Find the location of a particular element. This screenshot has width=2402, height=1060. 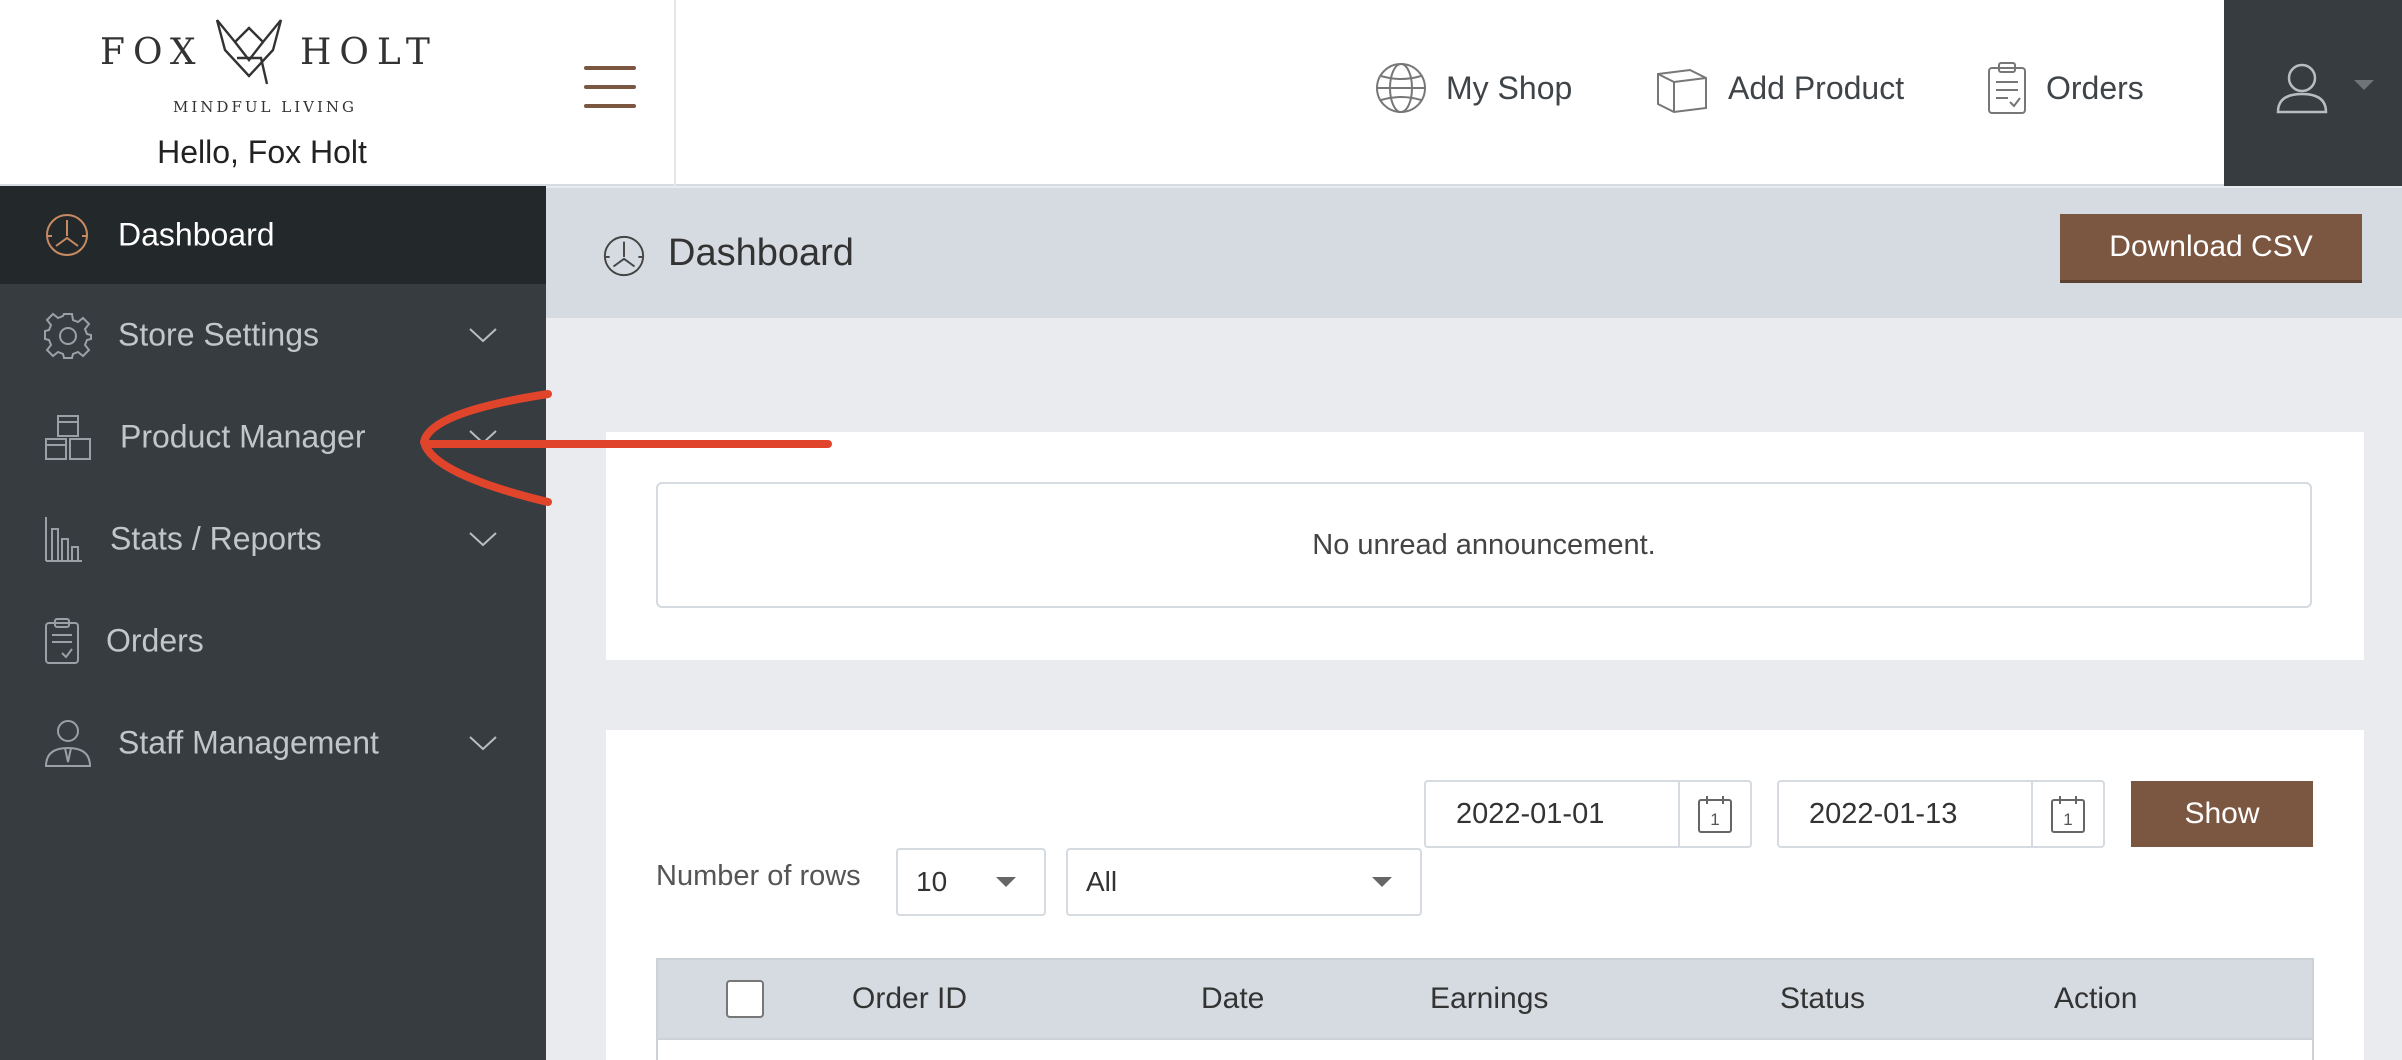

announcement-box: No unread announcement. is located at coordinates (1484, 545).